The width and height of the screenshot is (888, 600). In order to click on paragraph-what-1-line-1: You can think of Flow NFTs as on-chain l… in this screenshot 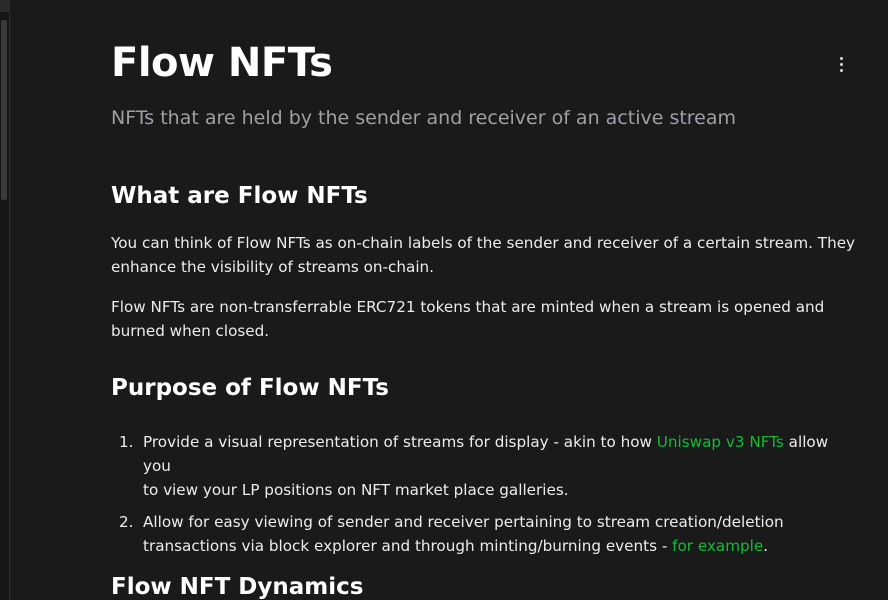, I will do `click(483, 243)`.